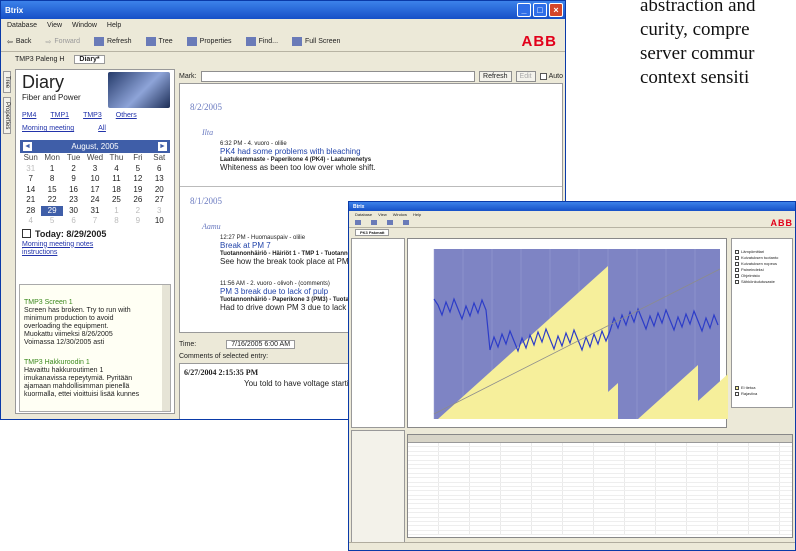 The width and height of the screenshot is (796, 551). Describe the element at coordinates (39, 59) in the screenshot. I see `tab-tmp3: TMP3 Paleng H` at that location.